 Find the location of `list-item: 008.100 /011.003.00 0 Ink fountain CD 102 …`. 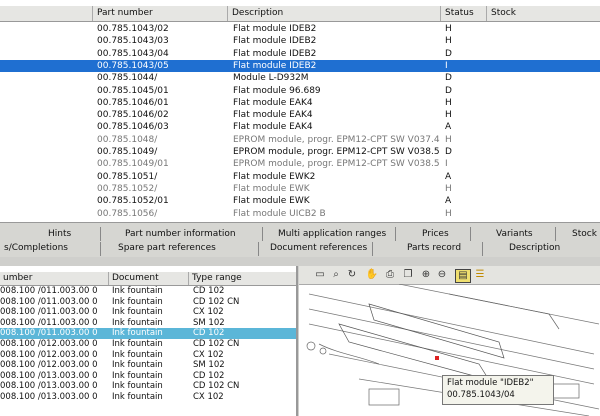

list-item: 008.100 /011.003.00 0 Ink fountain CD 102 … is located at coordinates (148, 302).